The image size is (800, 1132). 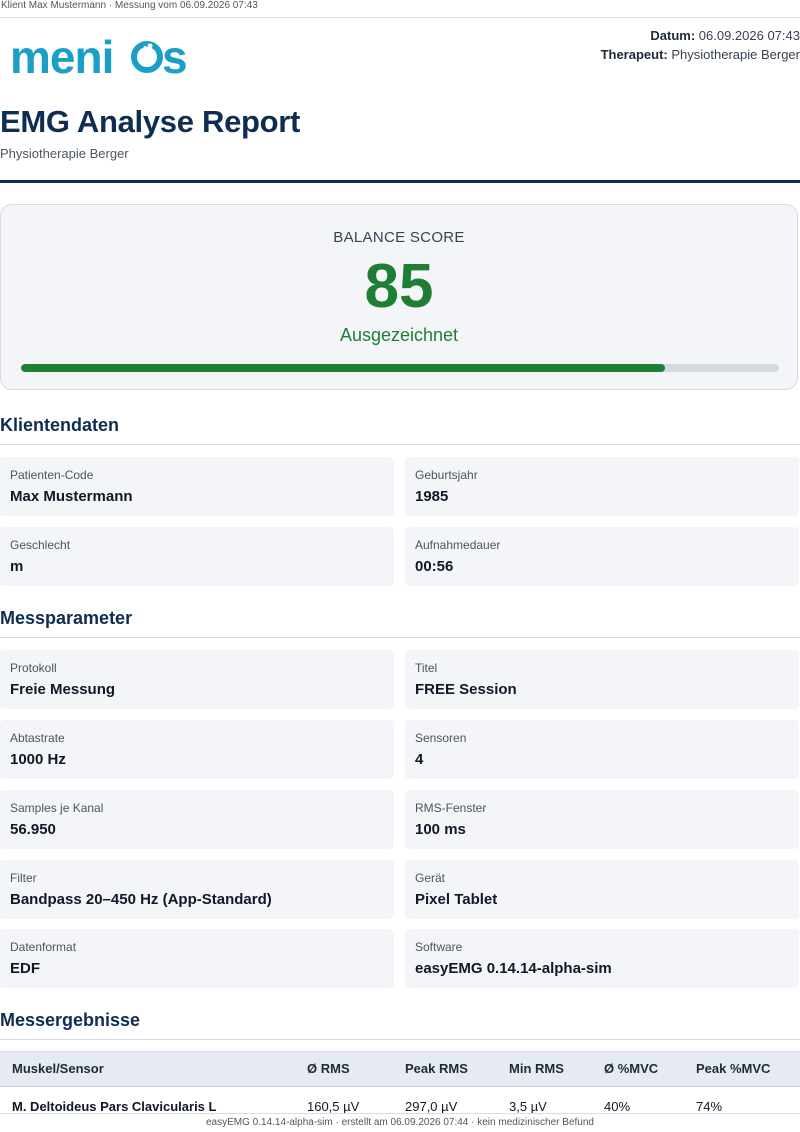 What do you see at coordinates (602, 749) in the screenshot?
I see `field-sensors: Sensoren 4` at bounding box center [602, 749].